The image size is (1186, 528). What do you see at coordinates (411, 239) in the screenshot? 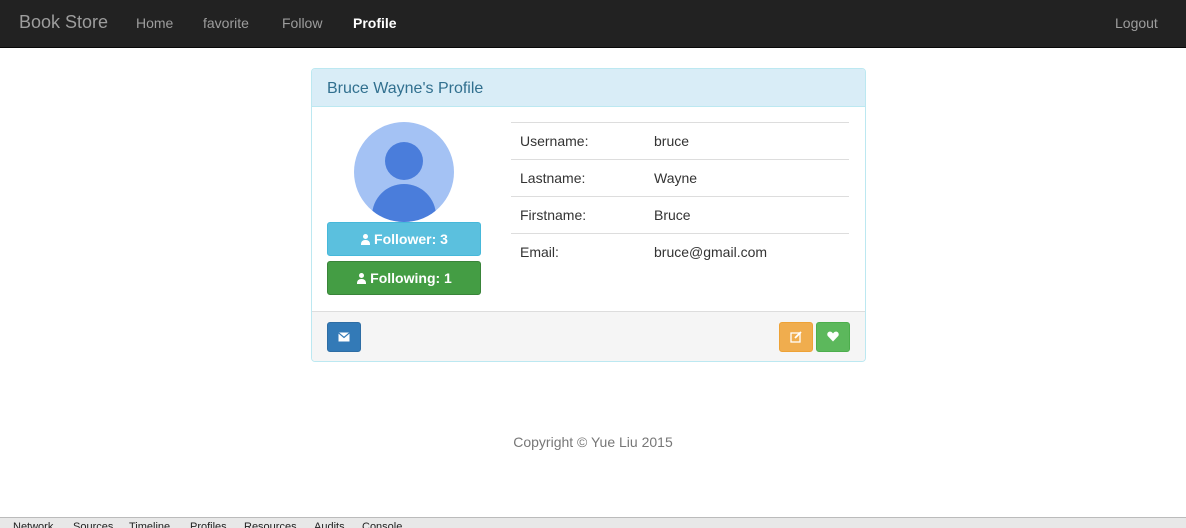
I see `follower-label: Follower: 3` at bounding box center [411, 239].